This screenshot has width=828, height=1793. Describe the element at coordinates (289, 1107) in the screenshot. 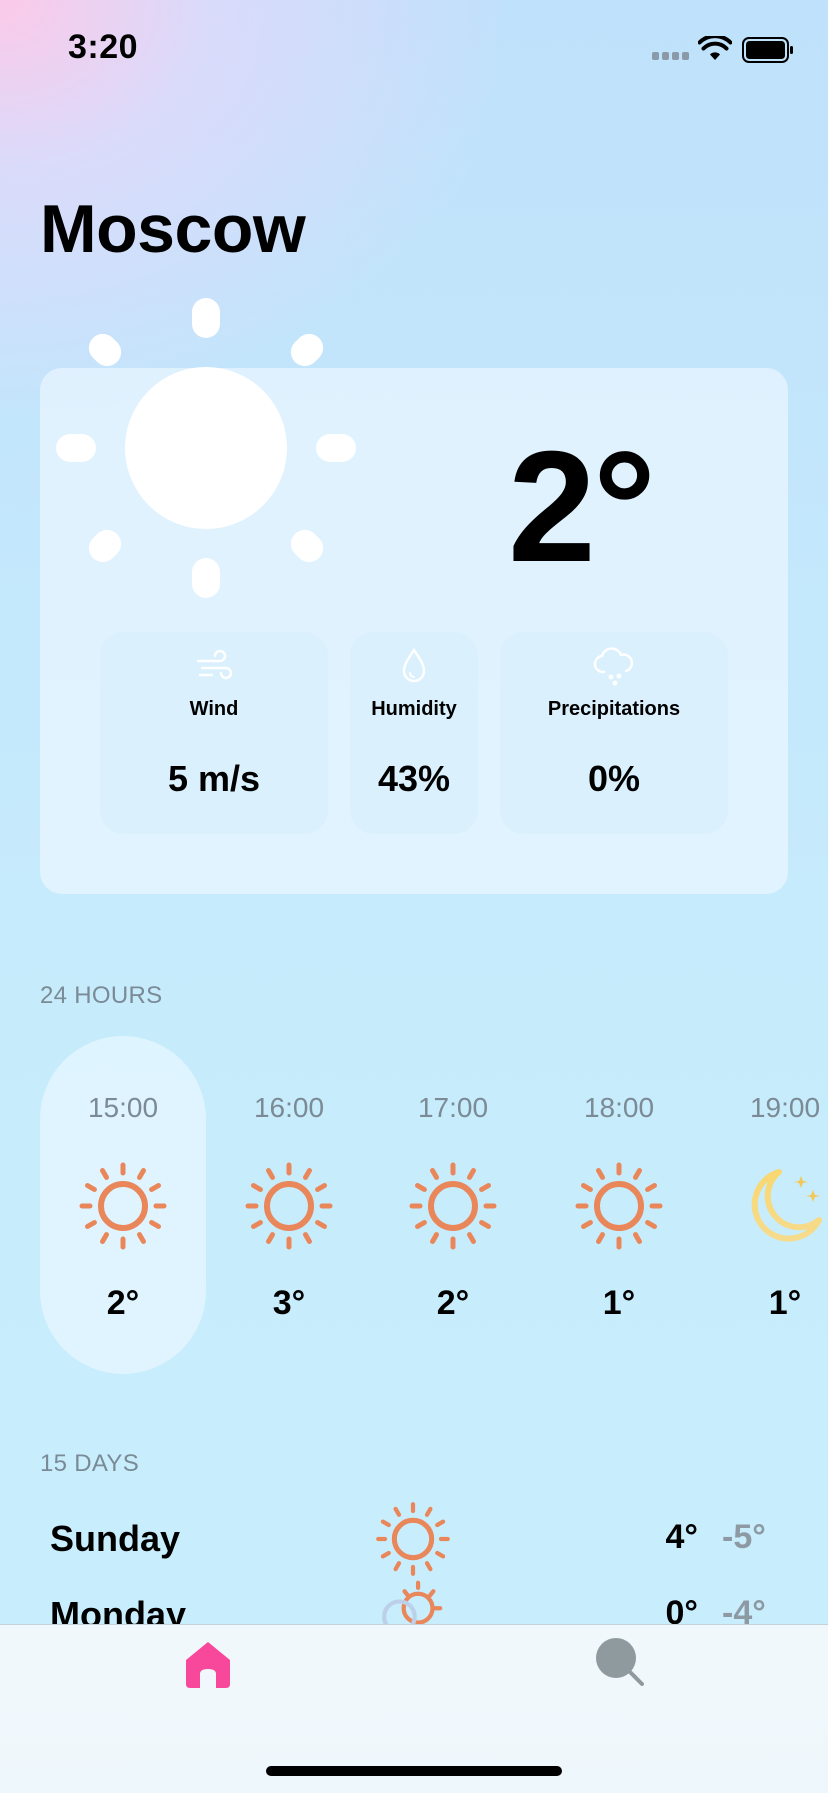

I see `hour-time: 16:00` at that location.